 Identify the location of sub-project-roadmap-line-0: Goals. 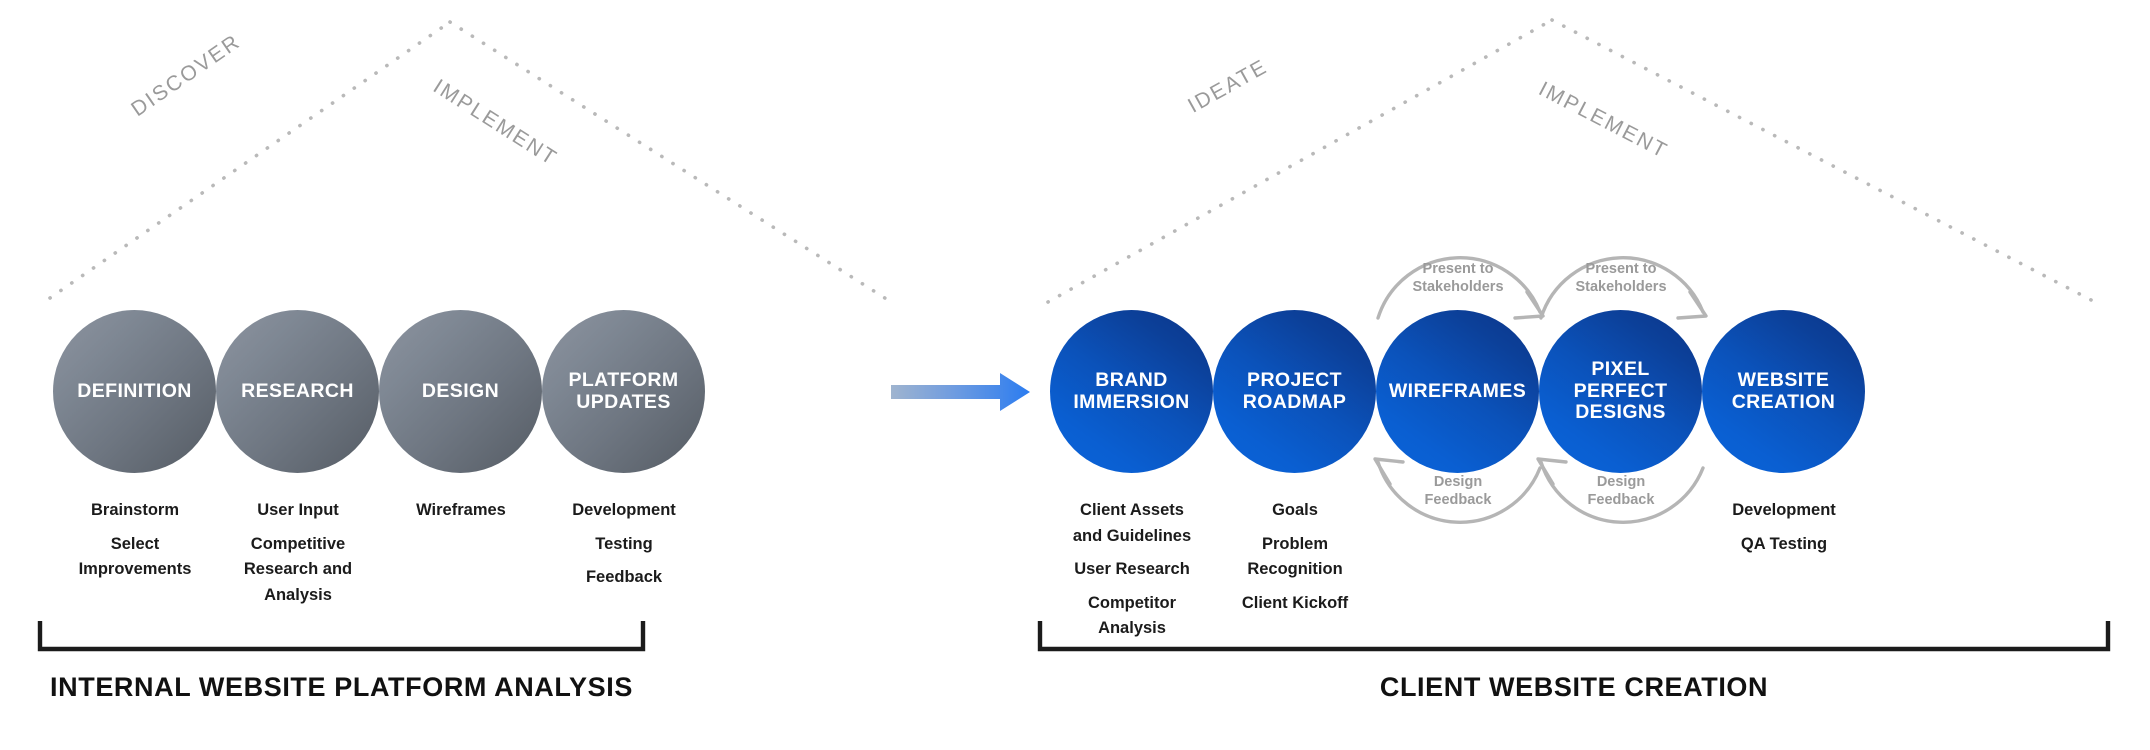
(1295, 510).